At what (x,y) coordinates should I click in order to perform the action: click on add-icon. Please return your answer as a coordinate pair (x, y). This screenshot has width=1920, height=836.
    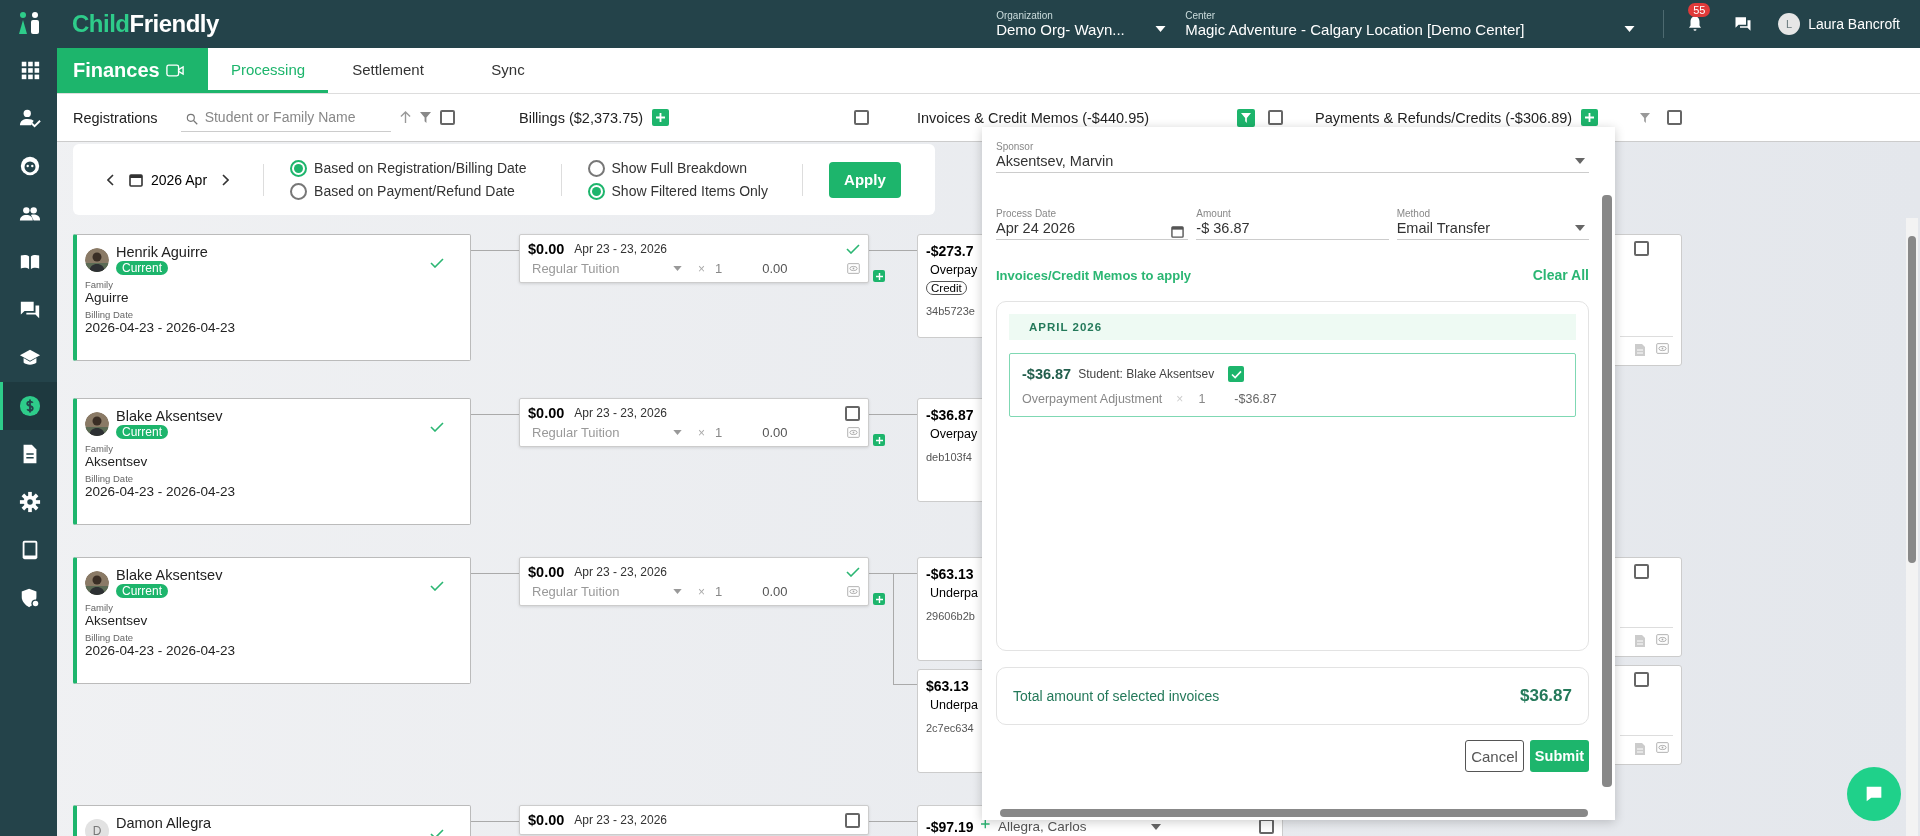
    Looking at the image, I should click on (986, 824).